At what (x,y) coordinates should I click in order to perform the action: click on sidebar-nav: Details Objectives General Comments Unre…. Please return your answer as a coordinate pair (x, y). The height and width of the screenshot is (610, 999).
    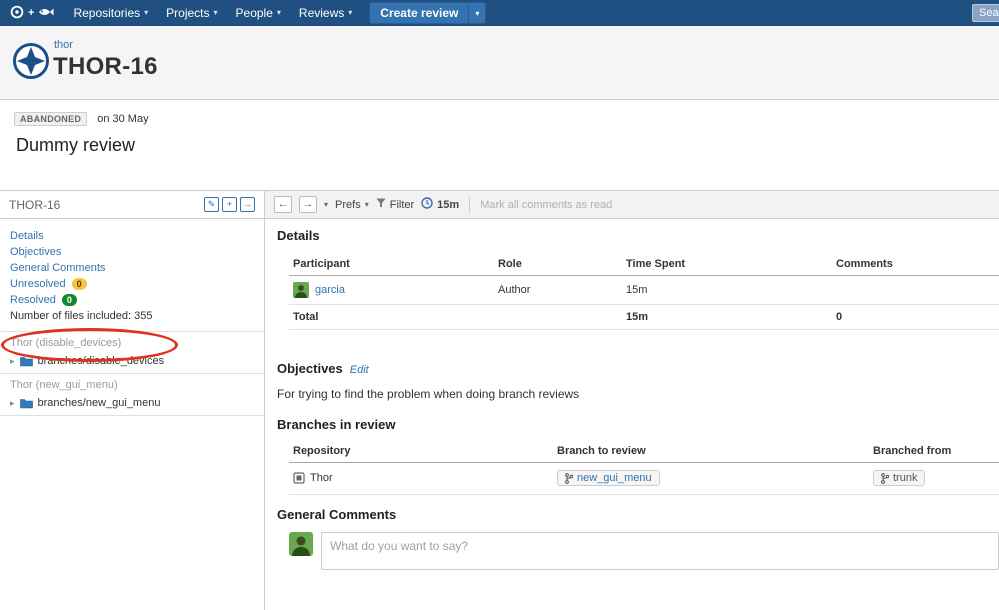
    Looking at the image, I should click on (132, 275).